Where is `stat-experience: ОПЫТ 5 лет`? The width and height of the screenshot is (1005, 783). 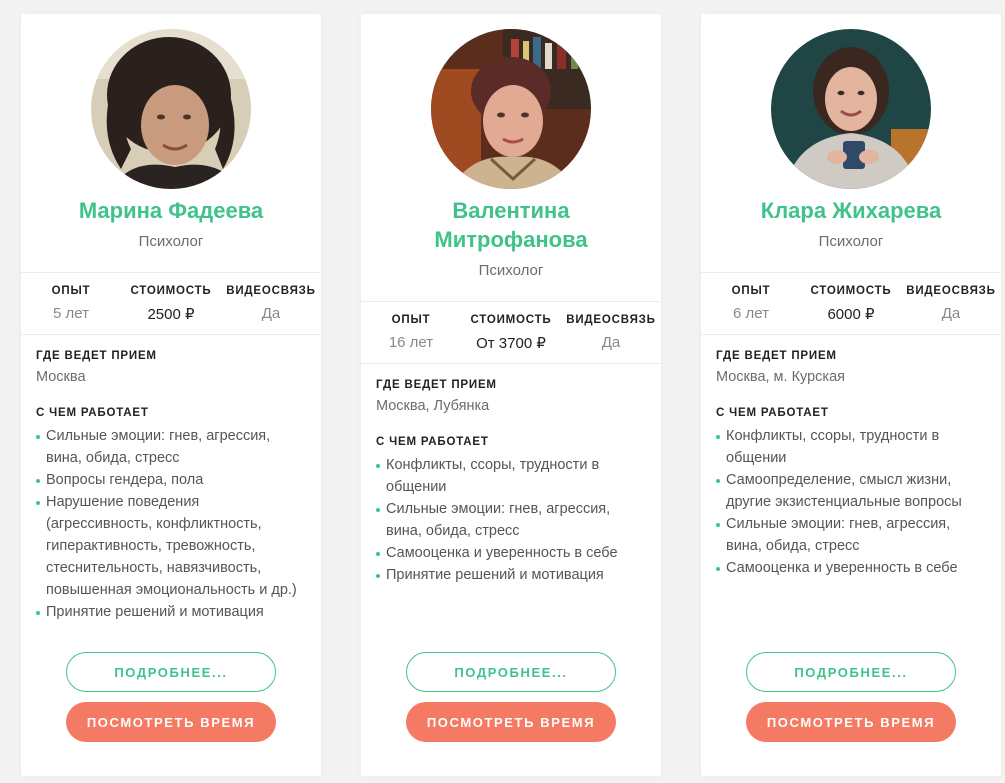 stat-experience: ОПЫТ 5 лет is located at coordinates (71, 303).